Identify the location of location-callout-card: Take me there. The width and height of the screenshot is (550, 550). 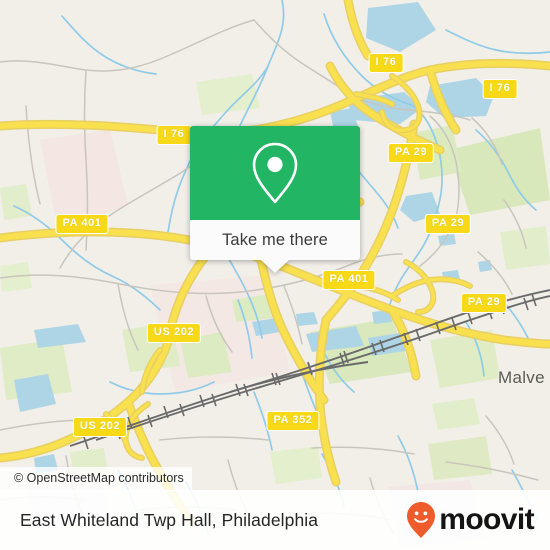
(275, 199).